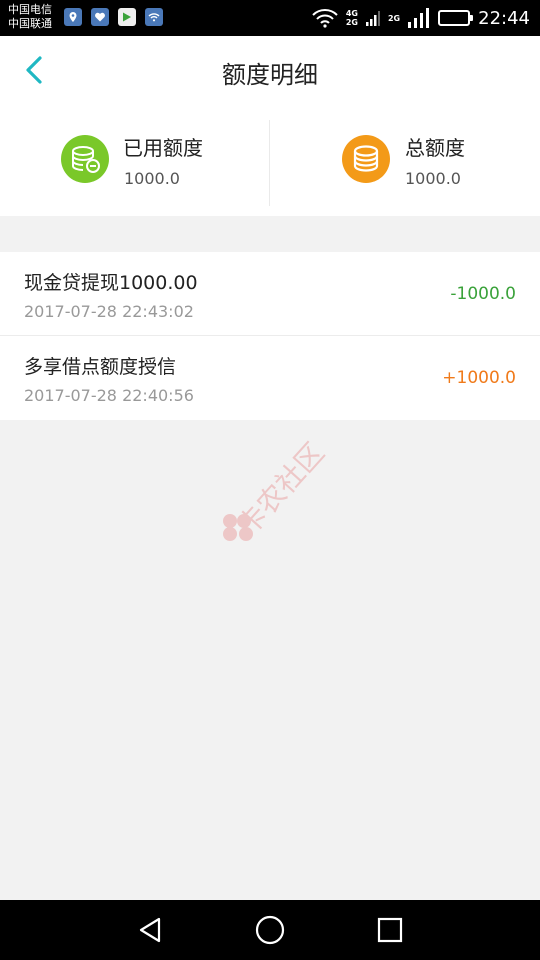 The height and width of the screenshot is (960, 540). I want to click on location-icon, so click(73, 17).